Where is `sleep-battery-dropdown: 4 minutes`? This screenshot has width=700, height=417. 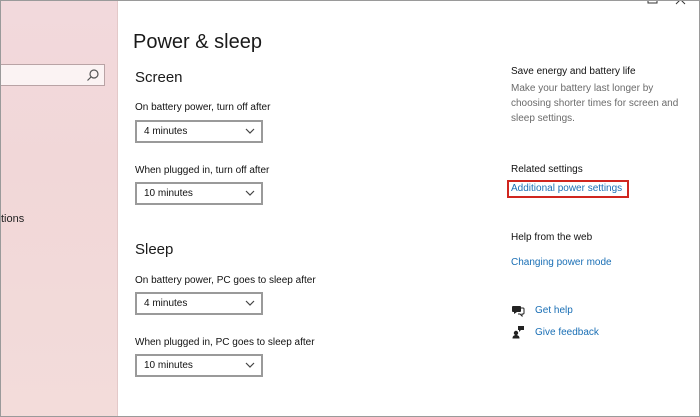 sleep-battery-dropdown: 4 minutes is located at coordinates (199, 303).